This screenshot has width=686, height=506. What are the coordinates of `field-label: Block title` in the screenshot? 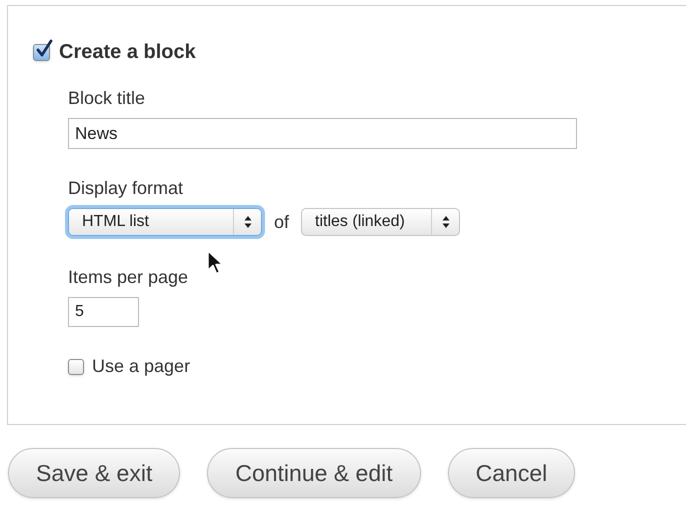 It's located at (107, 98).